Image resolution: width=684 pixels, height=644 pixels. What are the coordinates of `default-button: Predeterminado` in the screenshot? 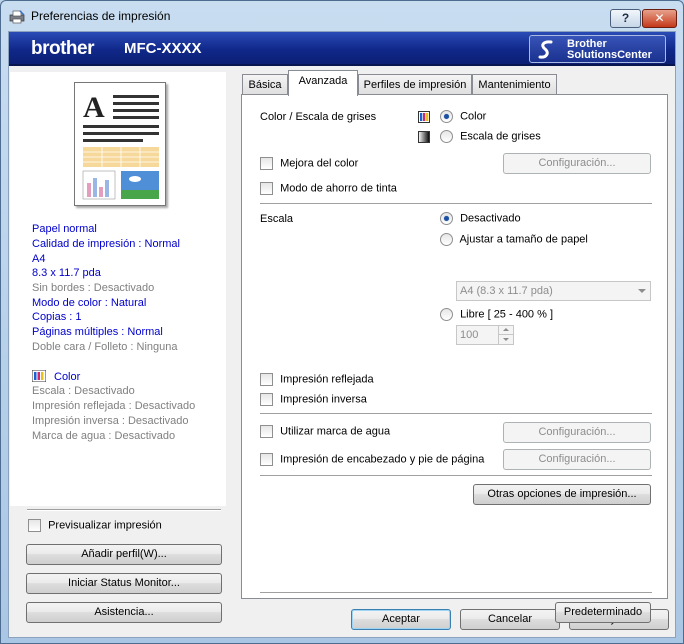 It's located at (603, 612).